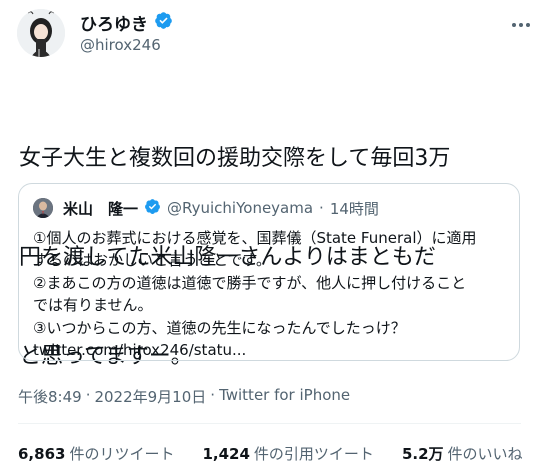 The width and height of the screenshot is (539, 466). What do you see at coordinates (422, 454) in the screenshot?
I see `like-count: 5.2万` at bounding box center [422, 454].